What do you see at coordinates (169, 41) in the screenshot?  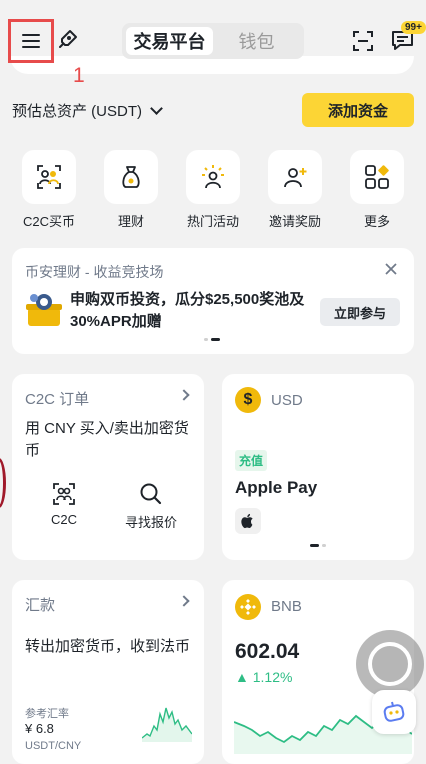 I see `tab-exchange: 交易平台` at bounding box center [169, 41].